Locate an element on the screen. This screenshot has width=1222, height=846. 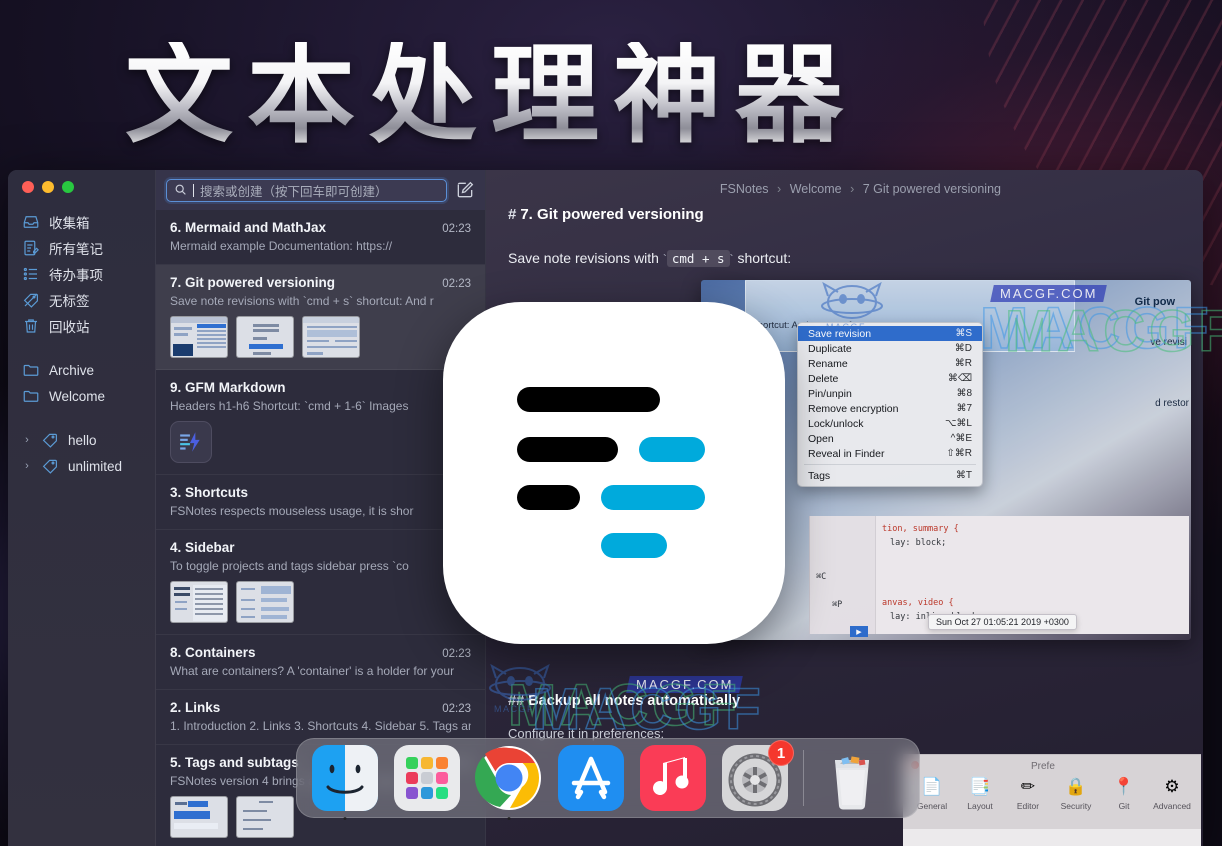
note-title: 8. Containers is located at coordinates (213, 652).